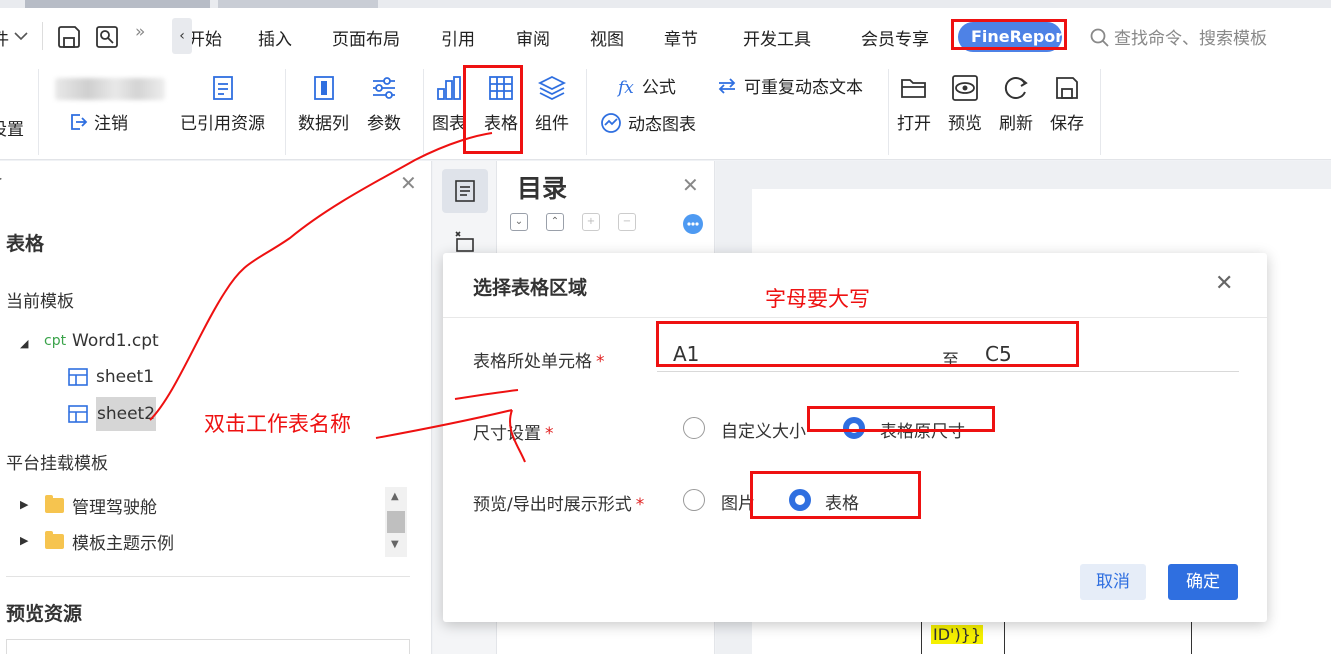  Describe the element at coordinates (486, 394) in the screenshot. I see `arrow-stroke` at that location.